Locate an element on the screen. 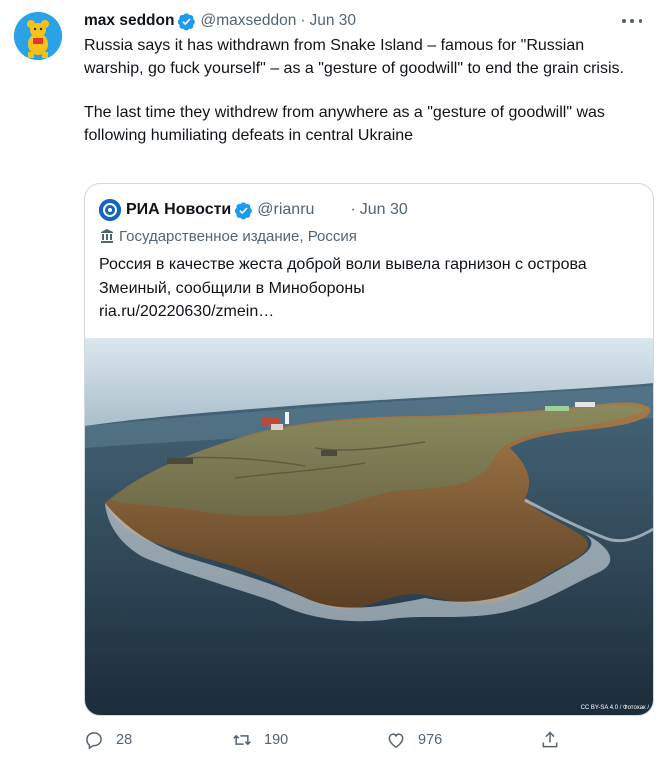 The width and height of the screenshot is (658, 760). retweet-count: 190 is located at coordinates (276, 740).